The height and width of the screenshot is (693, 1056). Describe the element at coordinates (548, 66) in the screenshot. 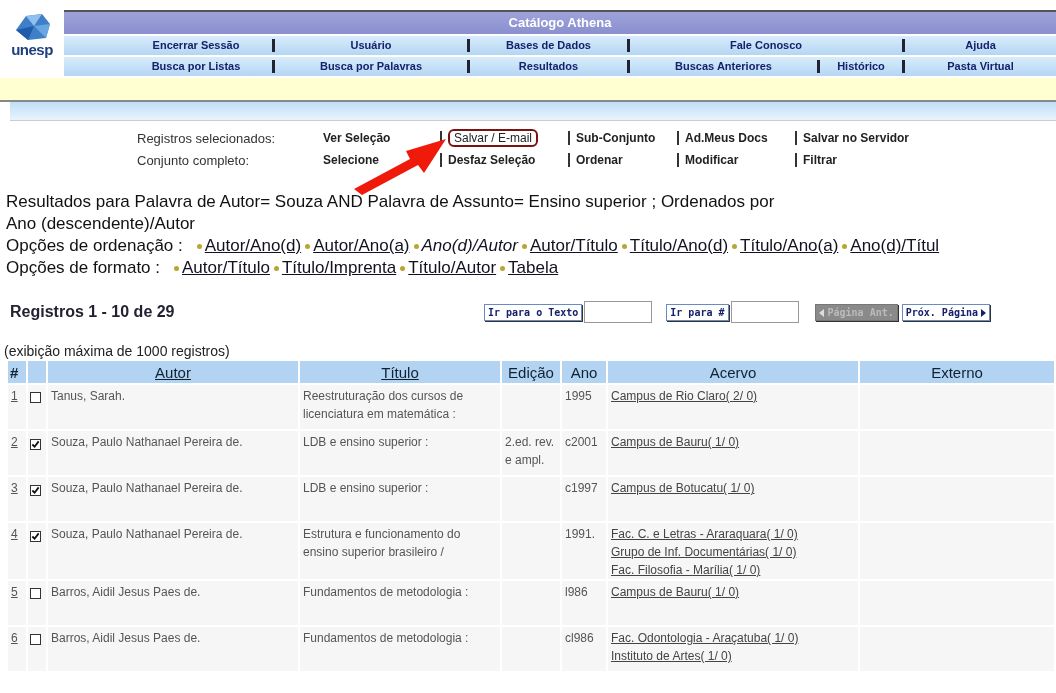

I see `menu-link: Resultados` at that location.